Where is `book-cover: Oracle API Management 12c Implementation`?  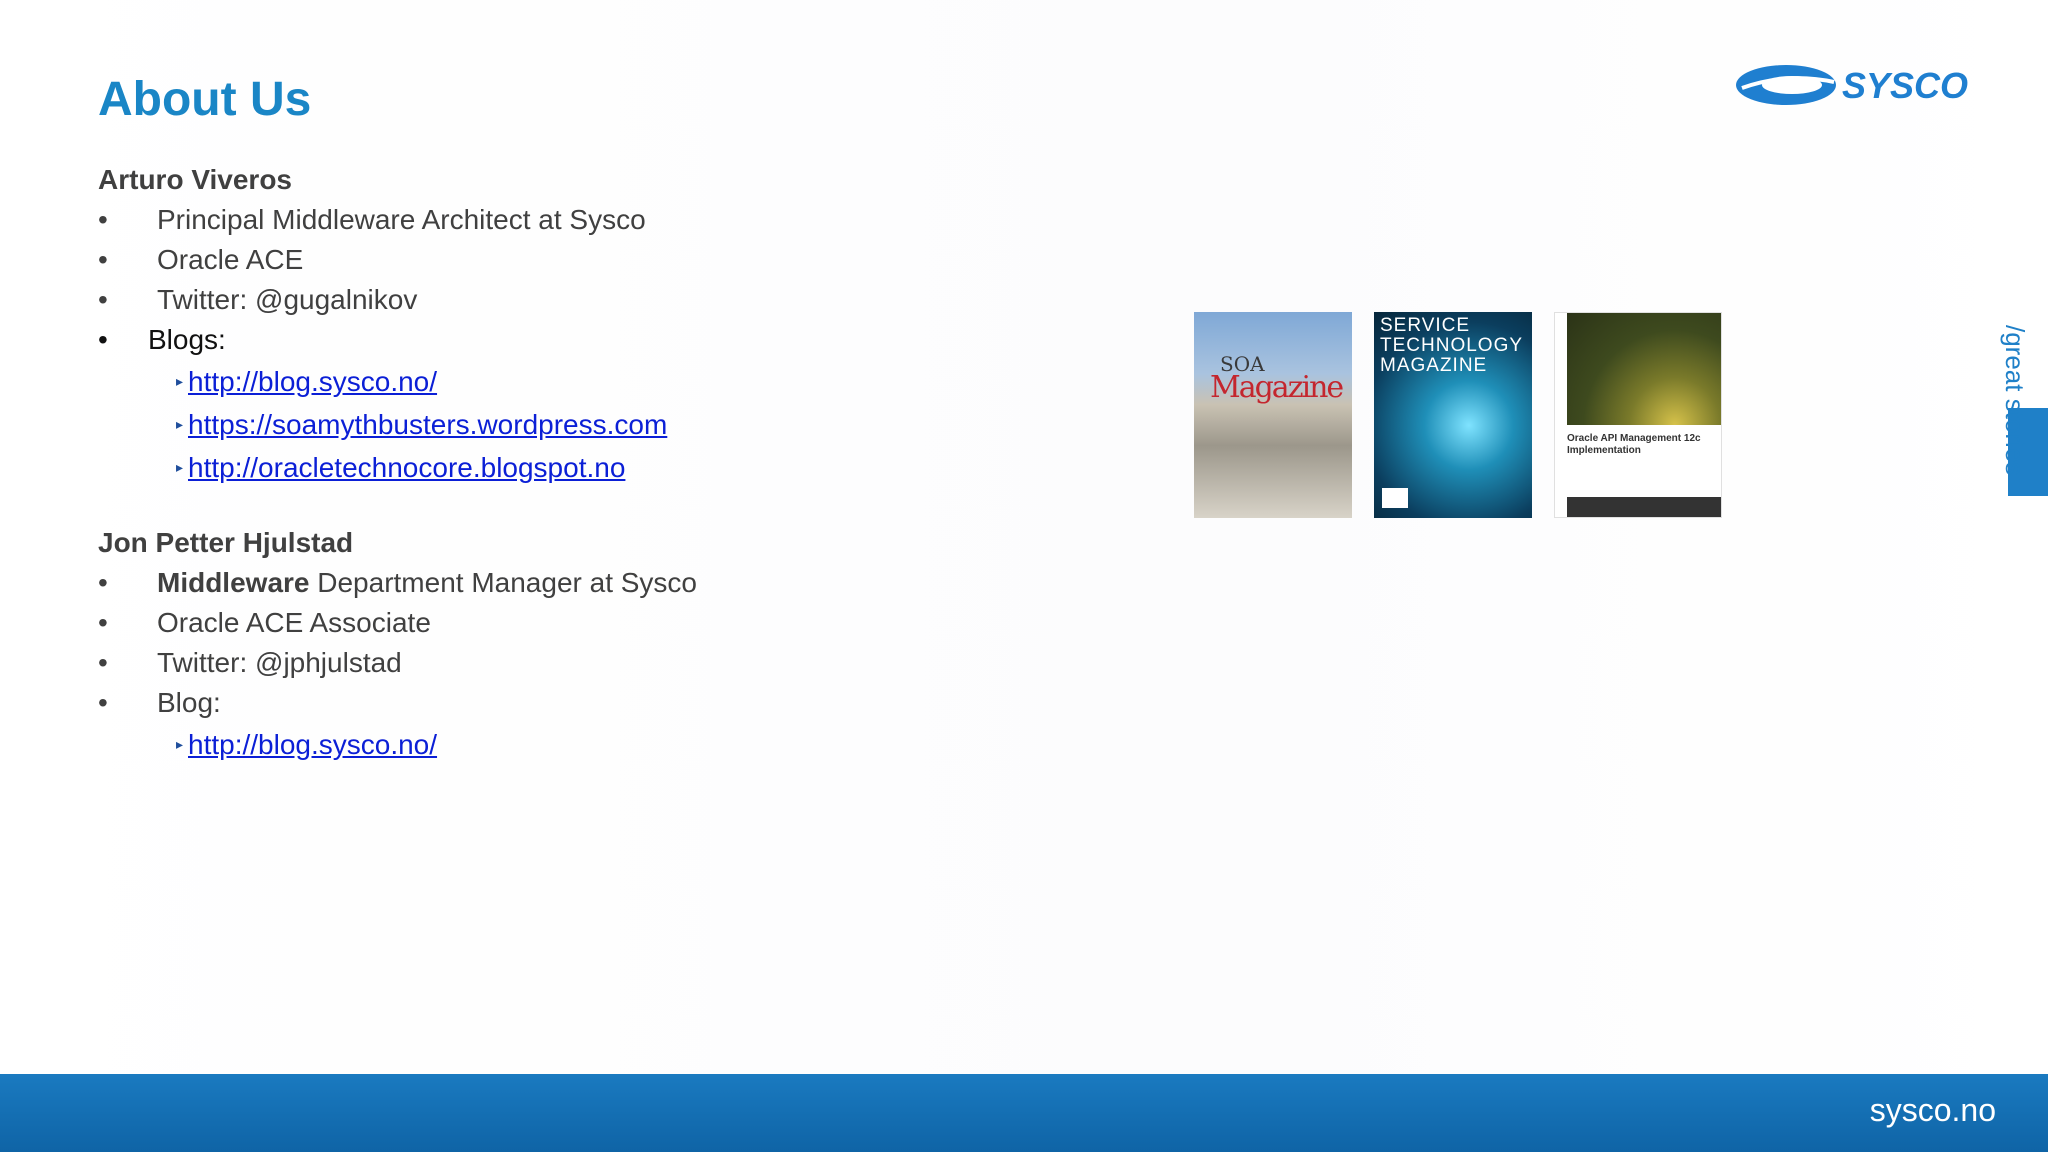
book-cover: Oracle API Management 12c Implementation is located at coordinates (1638, 415).